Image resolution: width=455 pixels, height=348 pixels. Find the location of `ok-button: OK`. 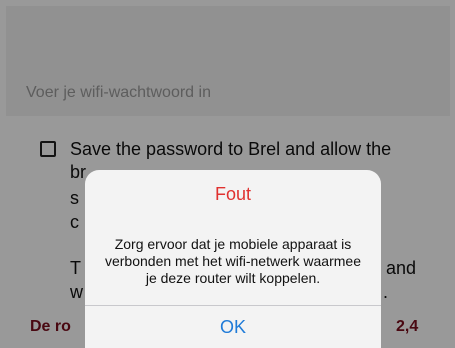

ok-button: OK is located at coordinates (233, 327).